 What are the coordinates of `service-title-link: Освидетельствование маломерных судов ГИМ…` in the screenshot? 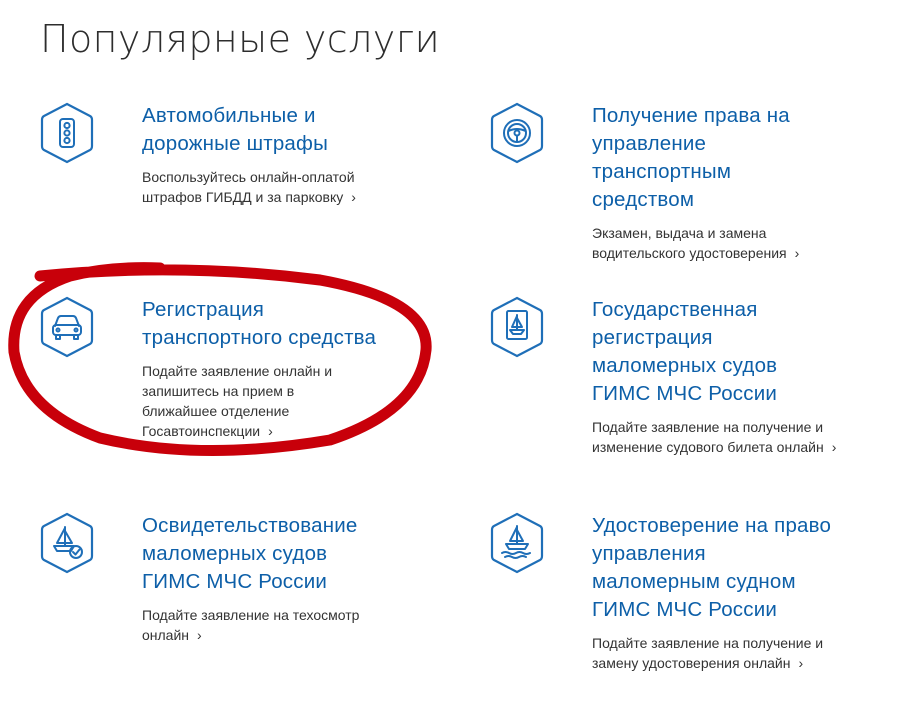 It's located at (262, 554).